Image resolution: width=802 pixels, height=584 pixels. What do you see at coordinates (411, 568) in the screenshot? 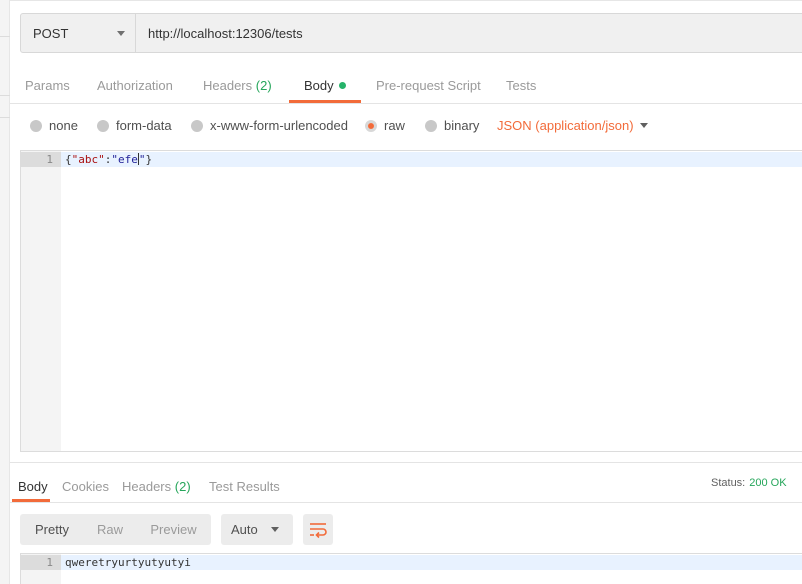
I see `response-body-editor: 1 qweretryurtyutyutyi` at bounding box center [411, 568].